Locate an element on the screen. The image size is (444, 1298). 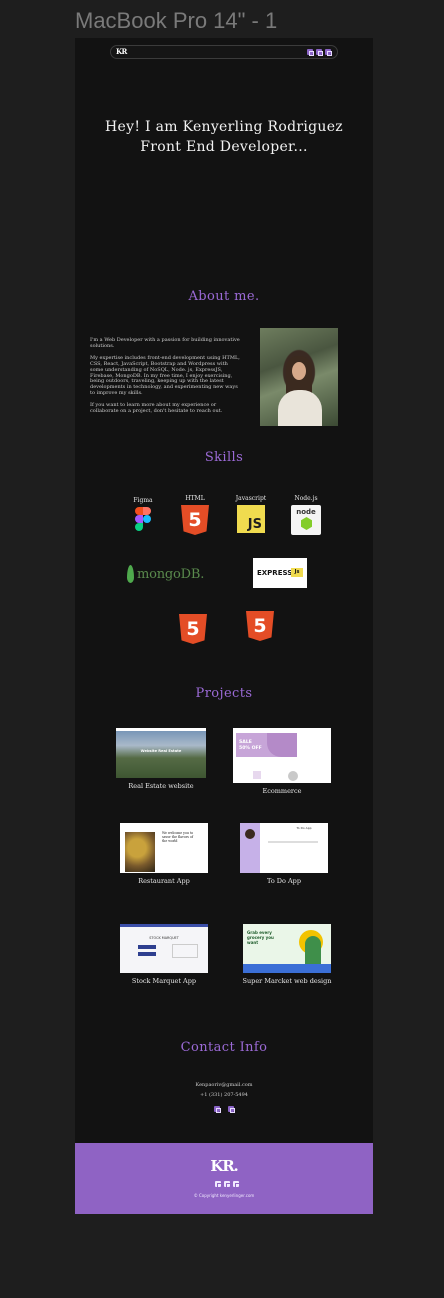
express-js-badge: Js is located at coordinates (297, 572).